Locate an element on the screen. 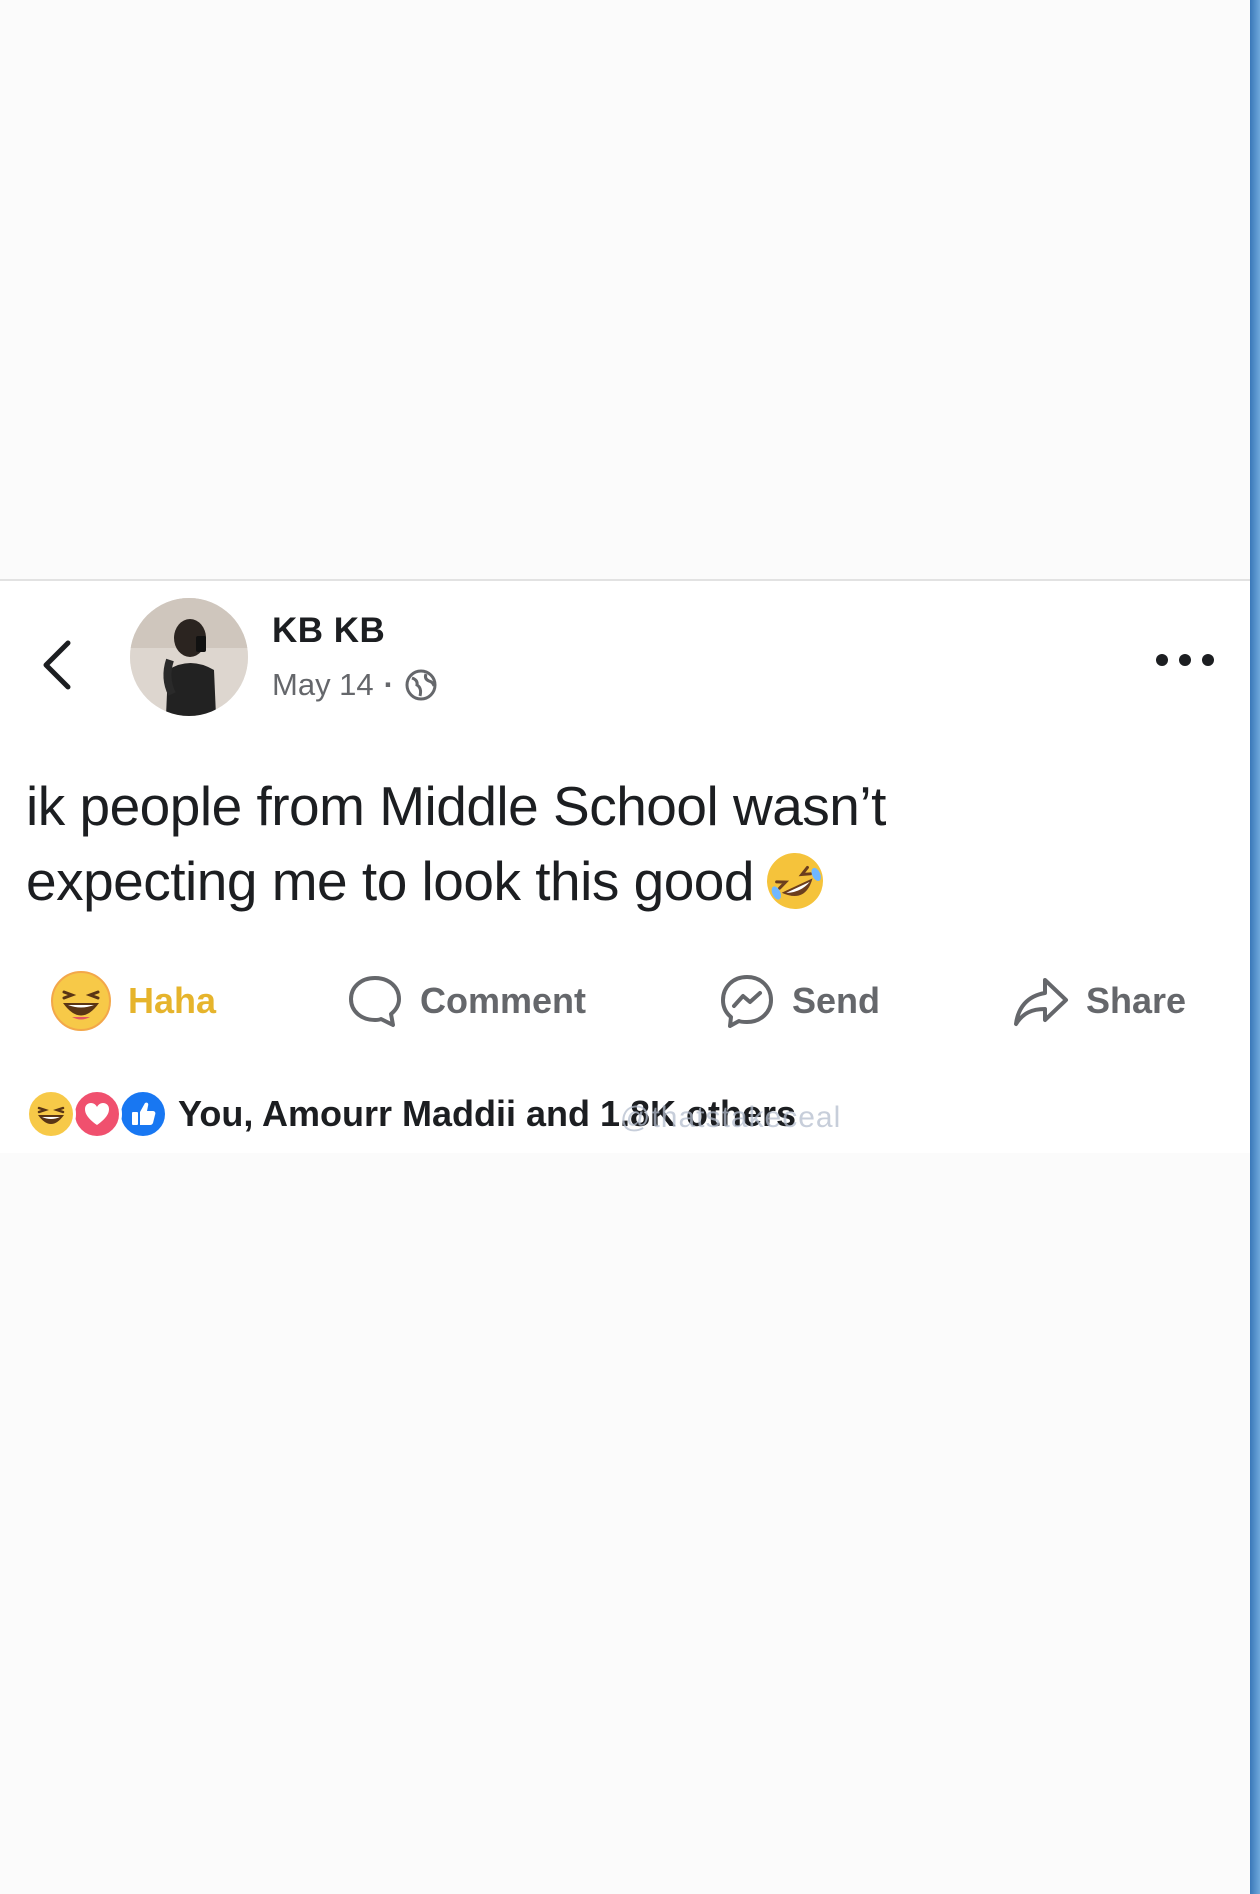  comment-icon is located at coordinates (375, 1001).